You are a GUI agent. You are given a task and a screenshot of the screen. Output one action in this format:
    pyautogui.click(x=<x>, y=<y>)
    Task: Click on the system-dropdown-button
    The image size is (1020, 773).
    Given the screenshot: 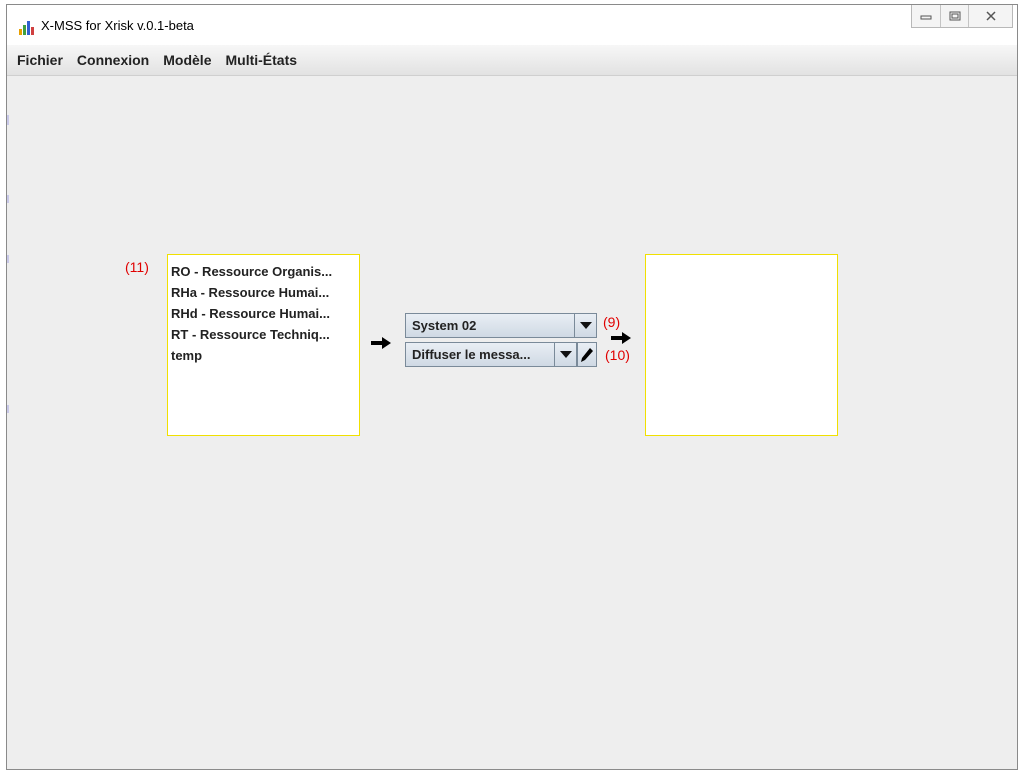 What is the action you would take?
    pyautogui.click(x=585, y=325)
    